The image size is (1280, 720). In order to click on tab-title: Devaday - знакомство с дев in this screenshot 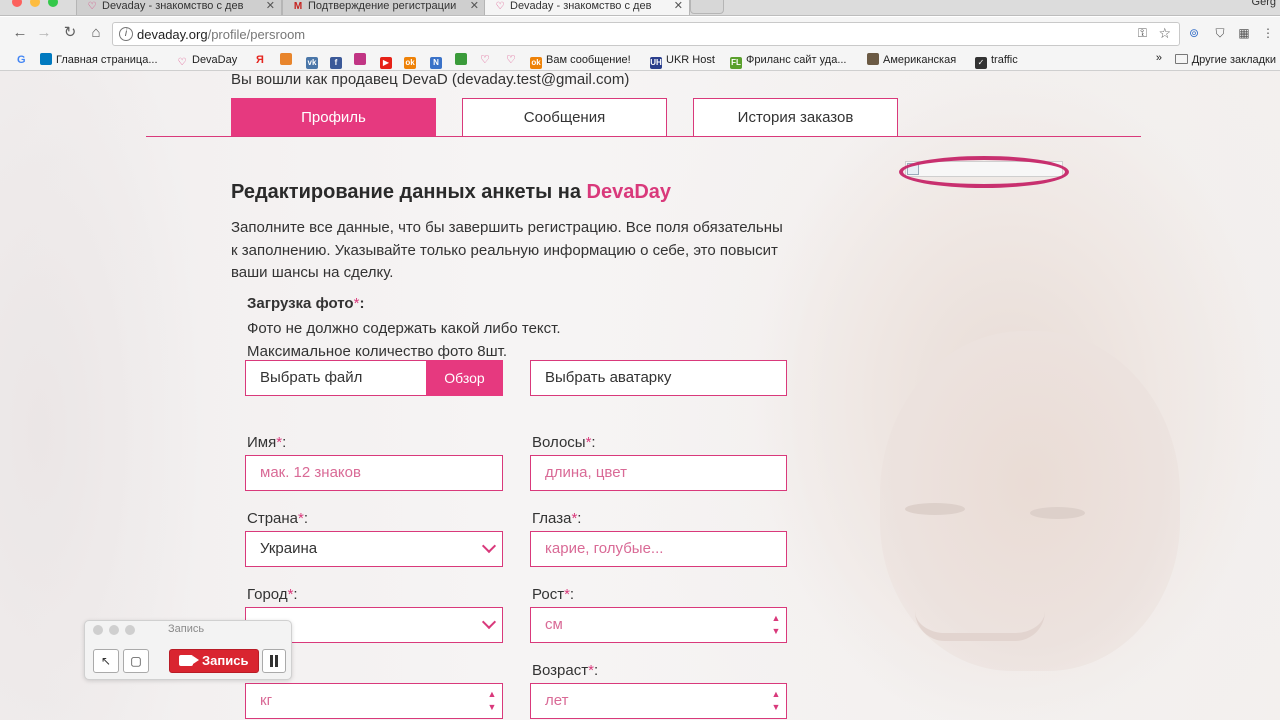, I will do `click(173, 6)`.